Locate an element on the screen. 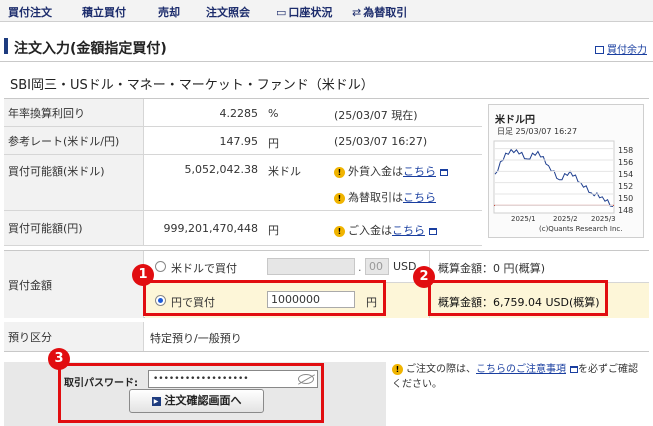  highlight-box-yen-buy is located at coordinates (264, 298).